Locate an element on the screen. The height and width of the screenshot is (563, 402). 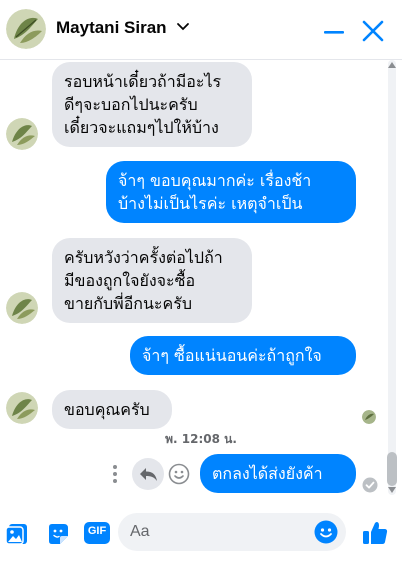
outgoing-message-bubble: จ้าๆ ซื้อแน่นอนค่ะถ้าถูกใจ is located at coordinates (243, 355).